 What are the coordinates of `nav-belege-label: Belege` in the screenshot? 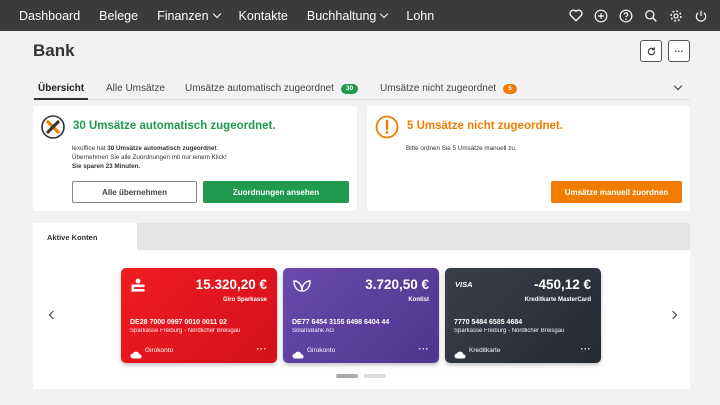 It's located at (119, 15).